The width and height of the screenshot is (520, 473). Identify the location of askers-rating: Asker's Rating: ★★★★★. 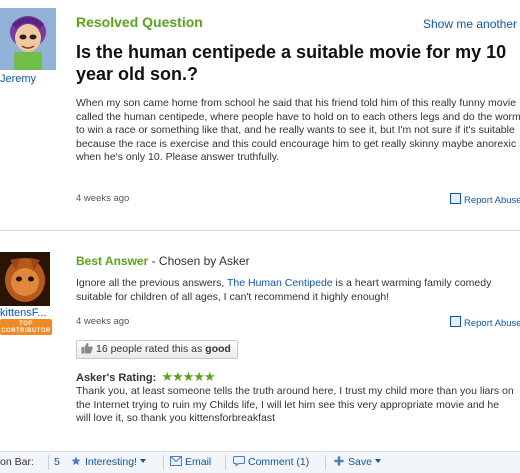
(146, 377).